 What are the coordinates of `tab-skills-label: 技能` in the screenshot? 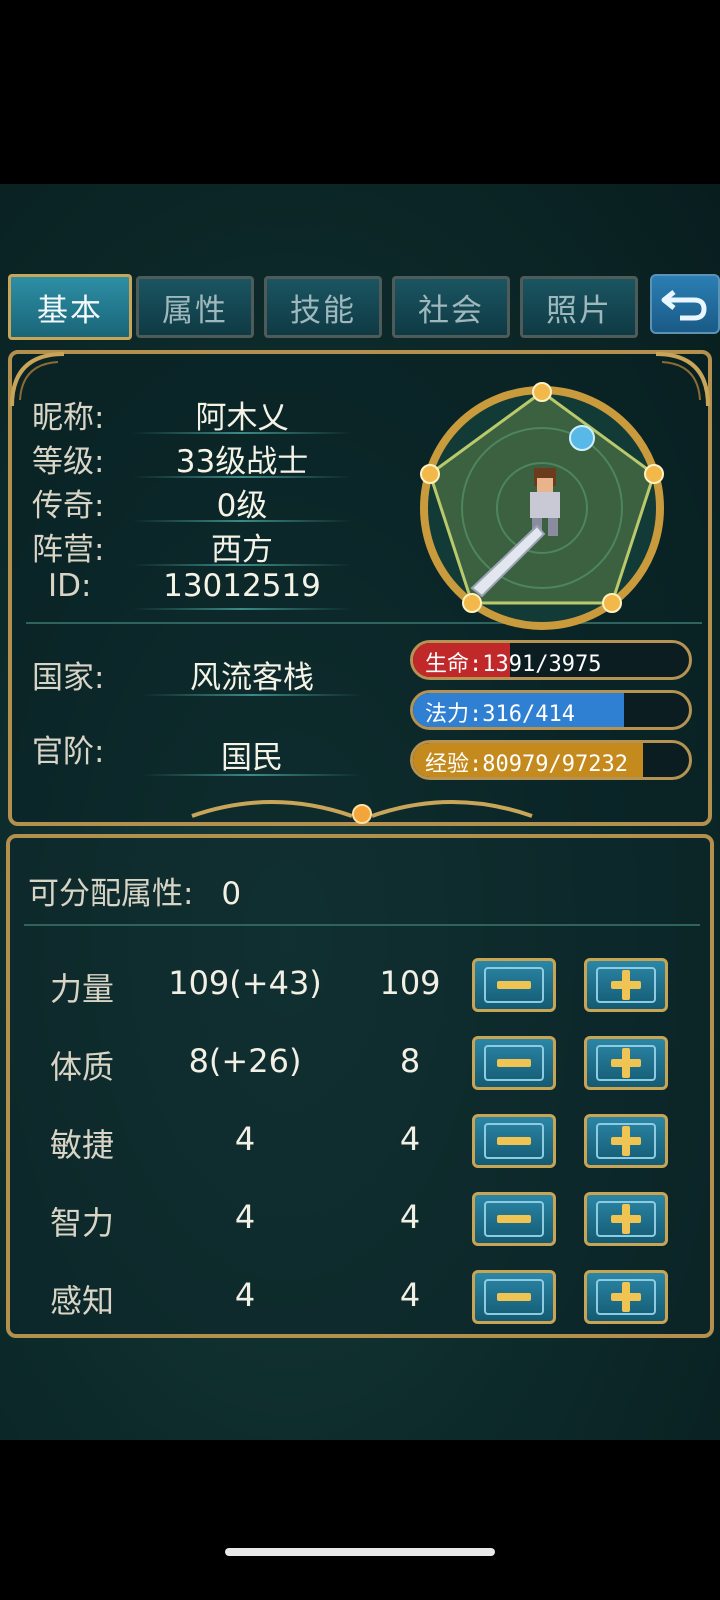 It's located at (323, 310).